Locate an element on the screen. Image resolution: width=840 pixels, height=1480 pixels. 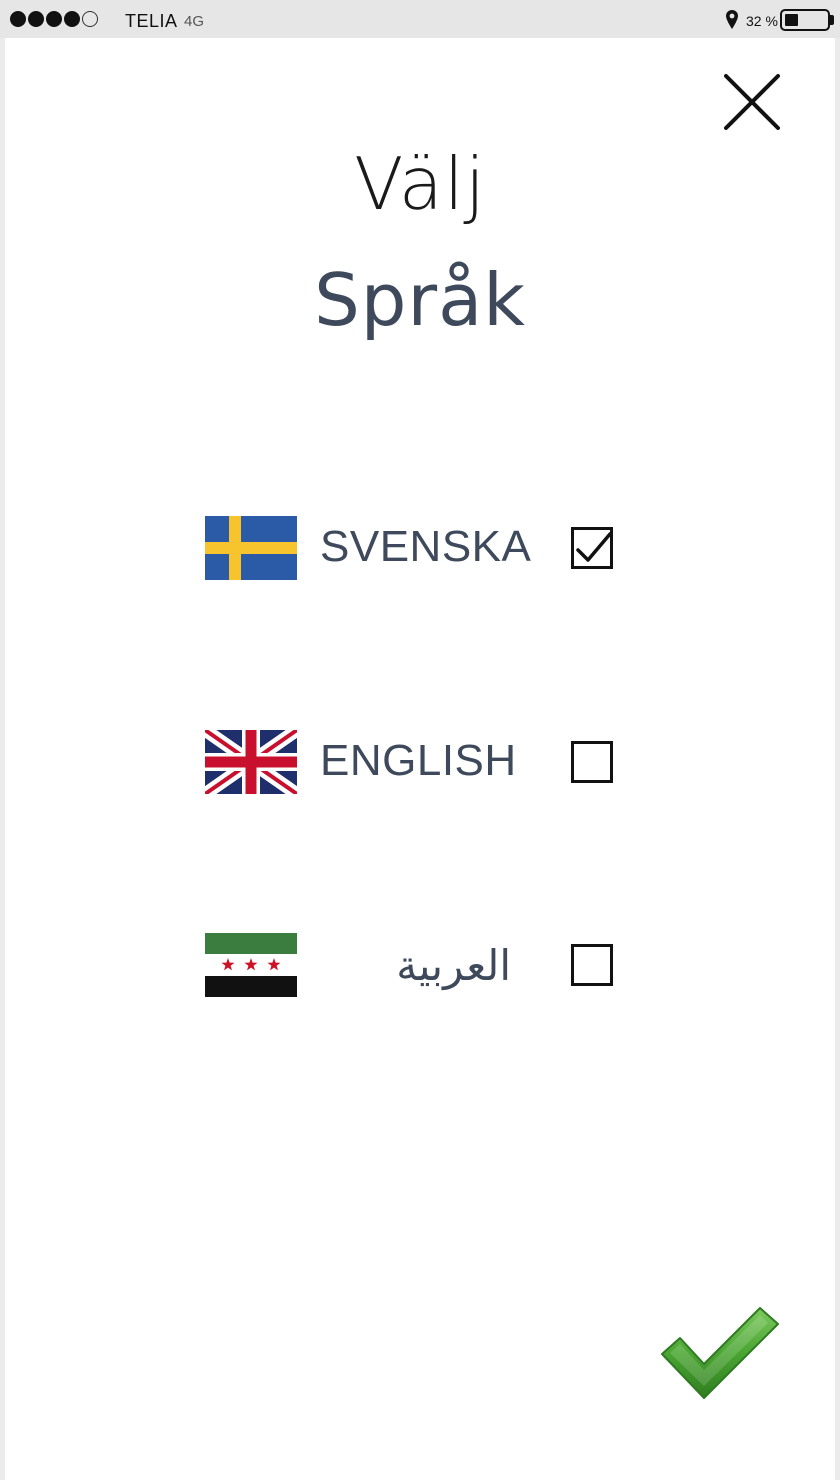
language-label: SVENSKA is located at coordinates (426, 546).